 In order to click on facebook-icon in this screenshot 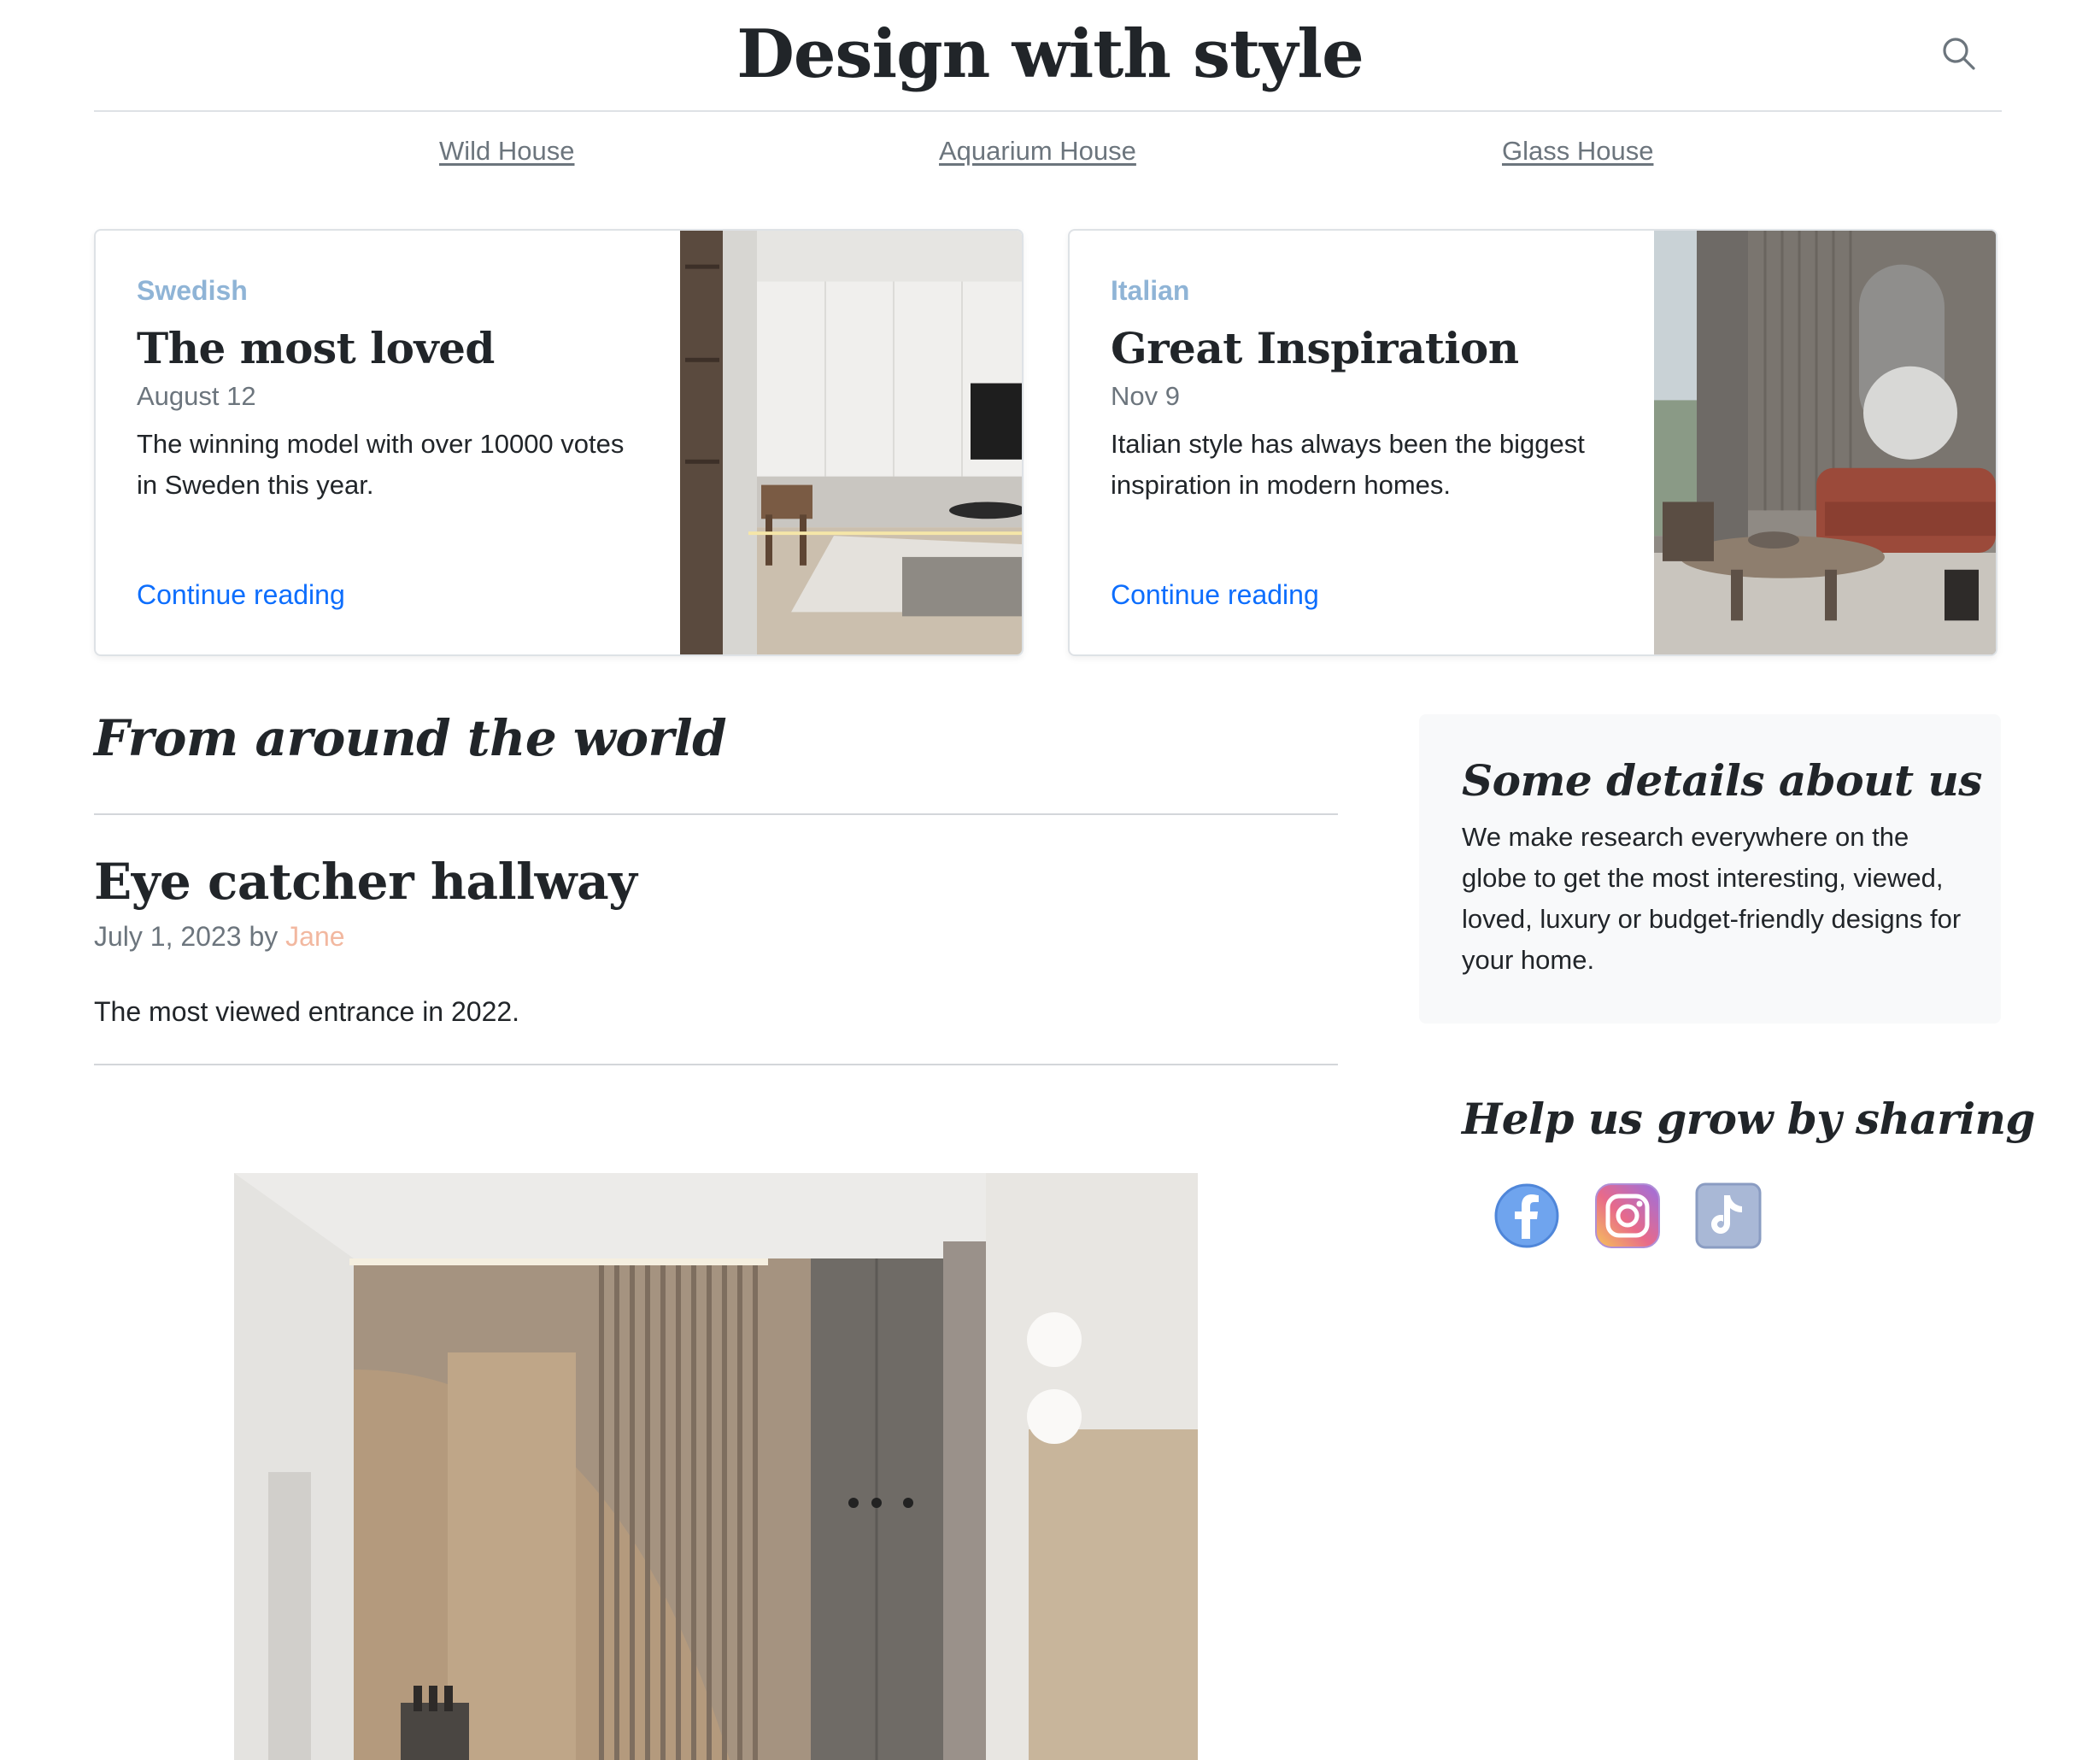, I will do `click(1526, 1215)`.